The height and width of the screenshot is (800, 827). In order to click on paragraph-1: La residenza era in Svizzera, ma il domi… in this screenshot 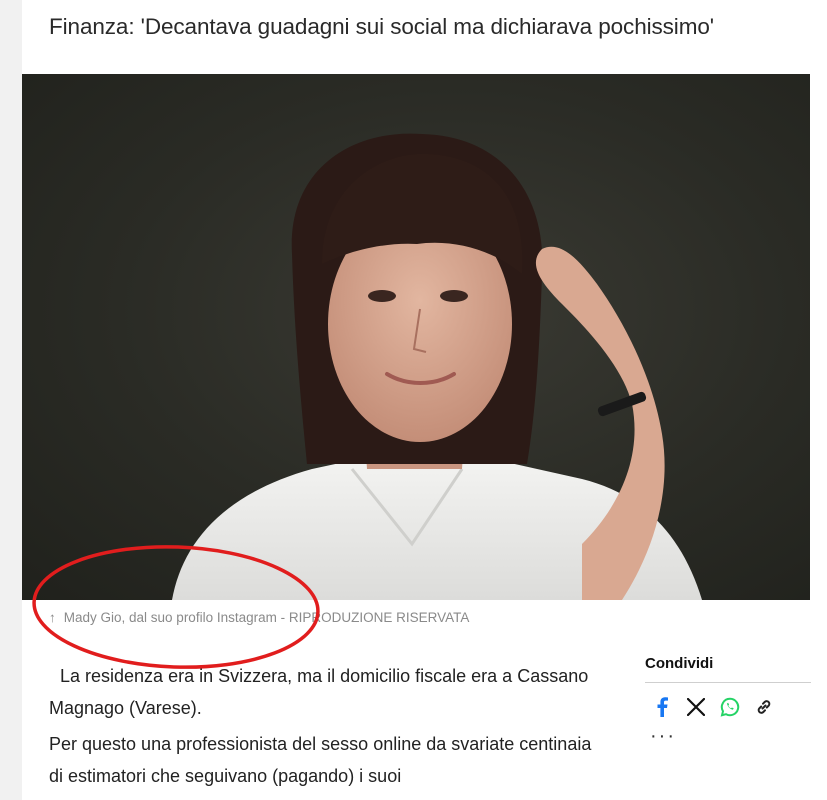, I will do `click(319, 692)`.